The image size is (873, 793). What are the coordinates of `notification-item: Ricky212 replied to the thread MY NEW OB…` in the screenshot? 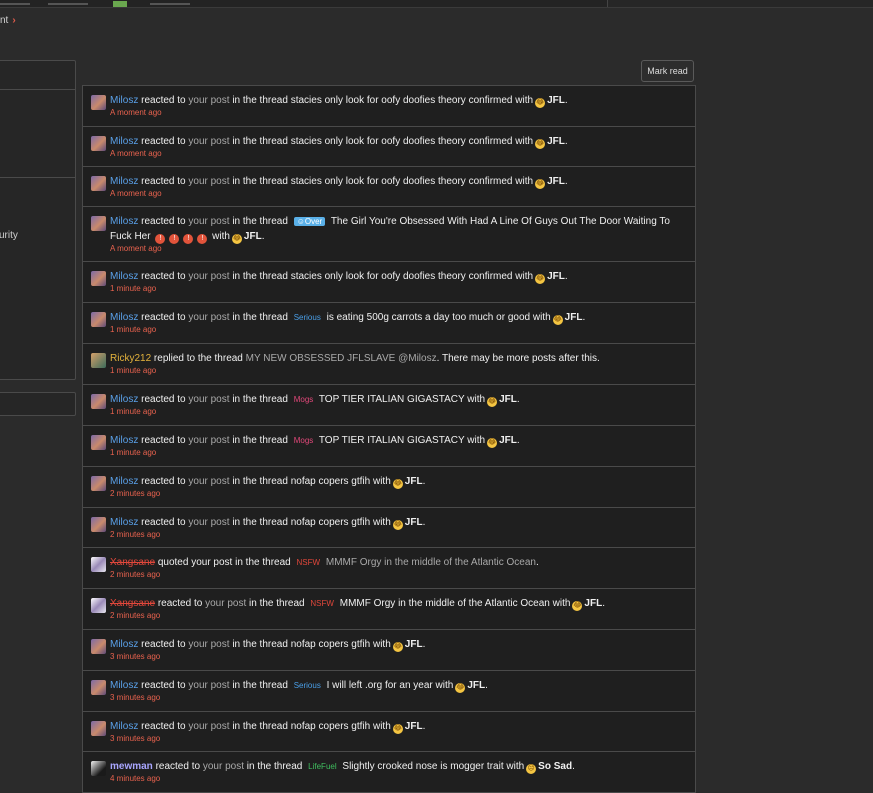 It's located at (389, 364).